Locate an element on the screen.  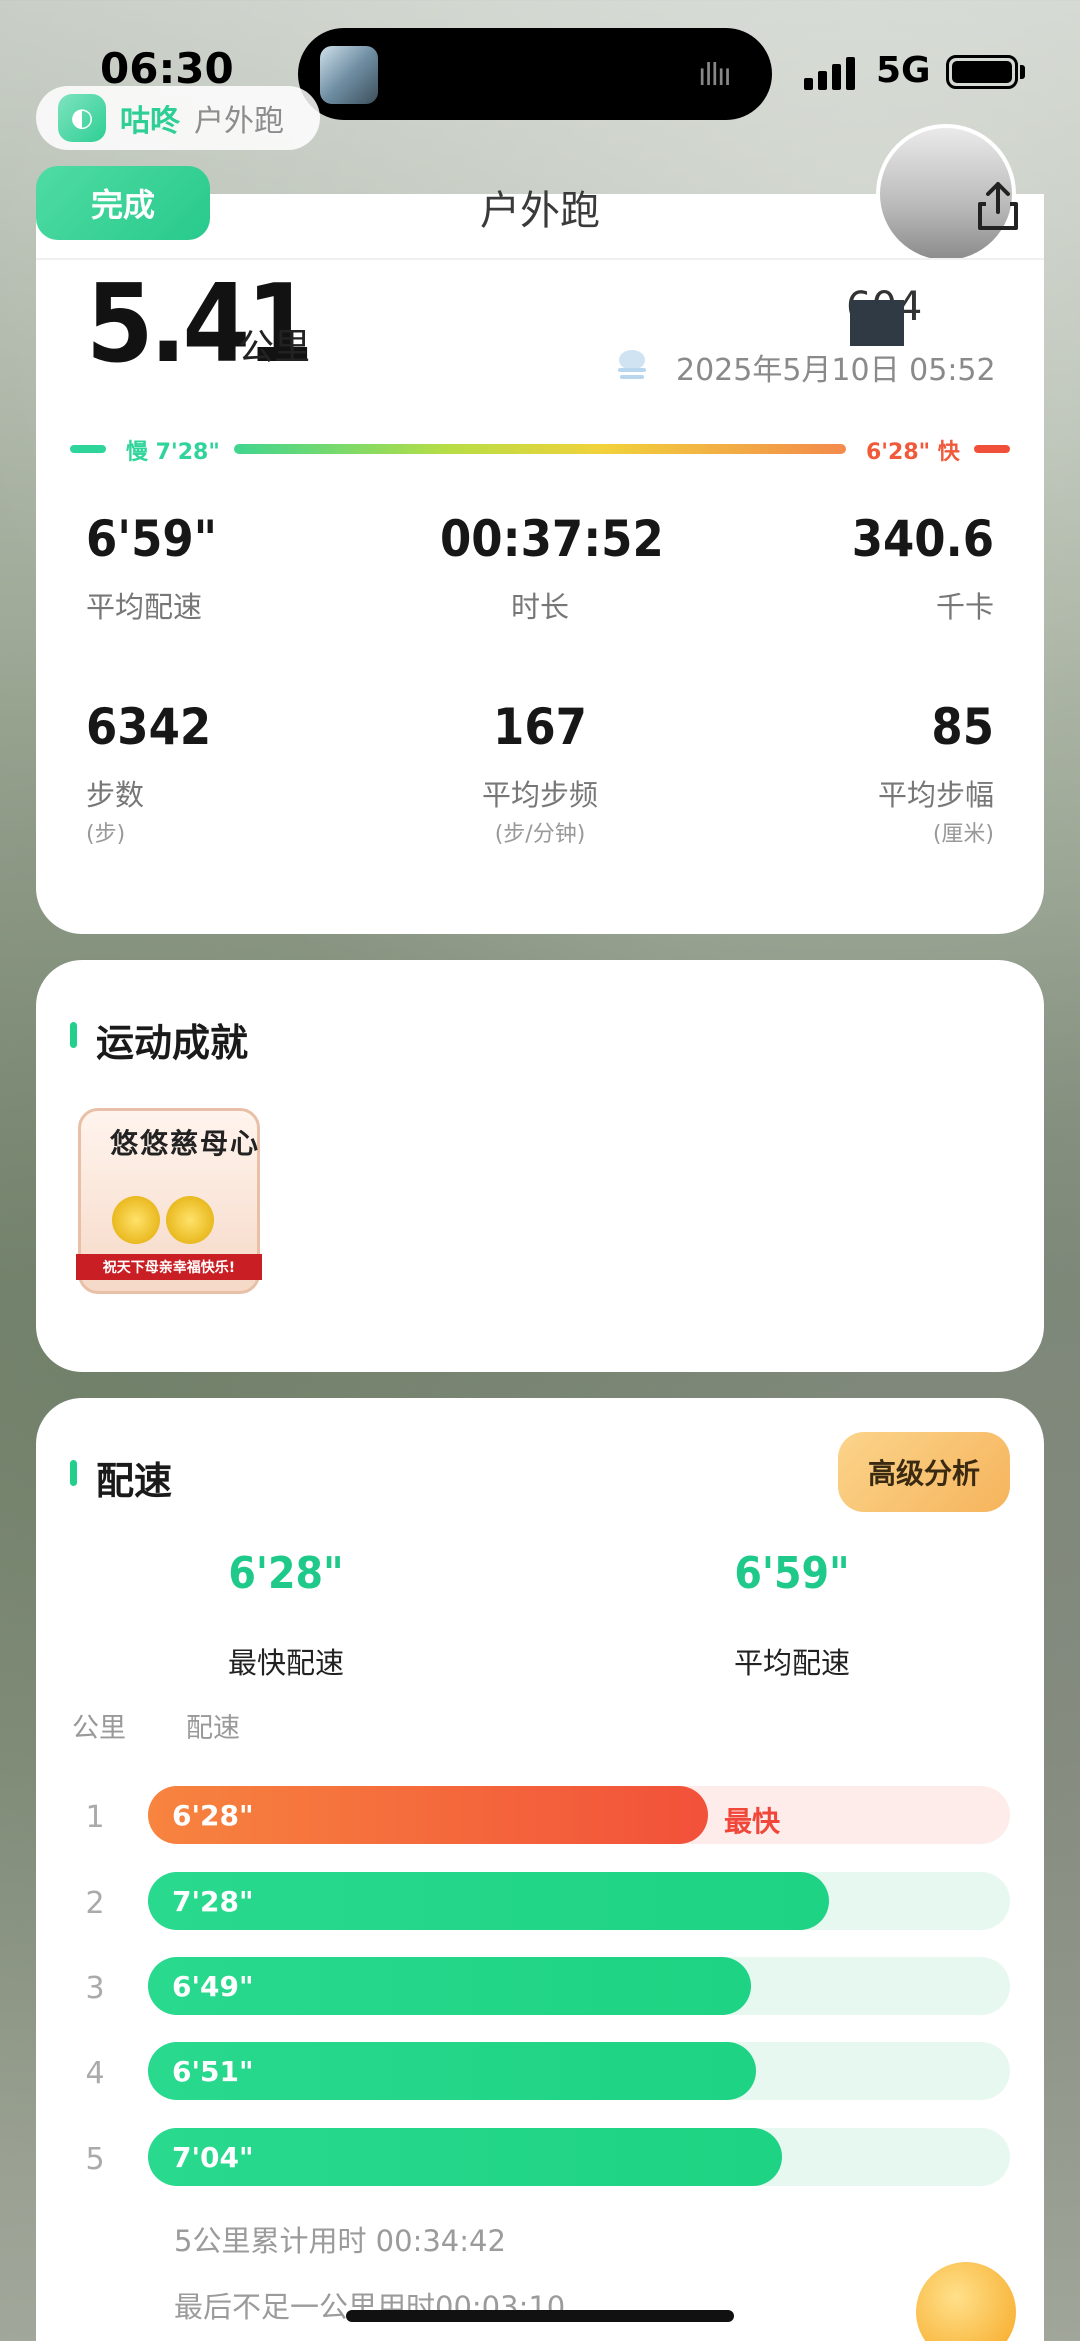
split-bar: 6'51" is located at coordinates (452, 2071).